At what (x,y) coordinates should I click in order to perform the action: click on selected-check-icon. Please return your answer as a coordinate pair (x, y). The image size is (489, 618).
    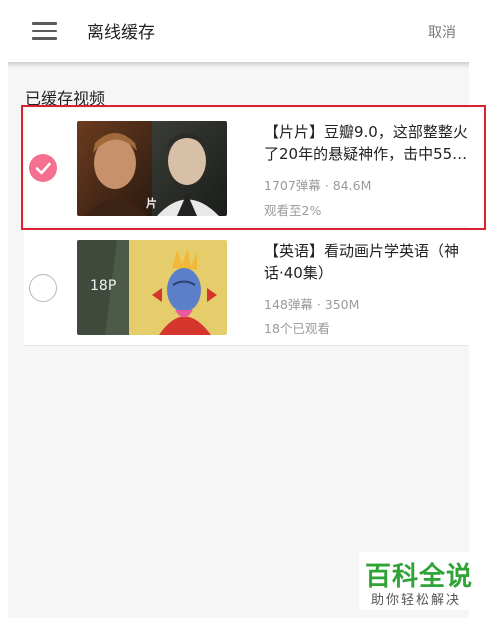
    Looking at the image, I should click on (43, 168).